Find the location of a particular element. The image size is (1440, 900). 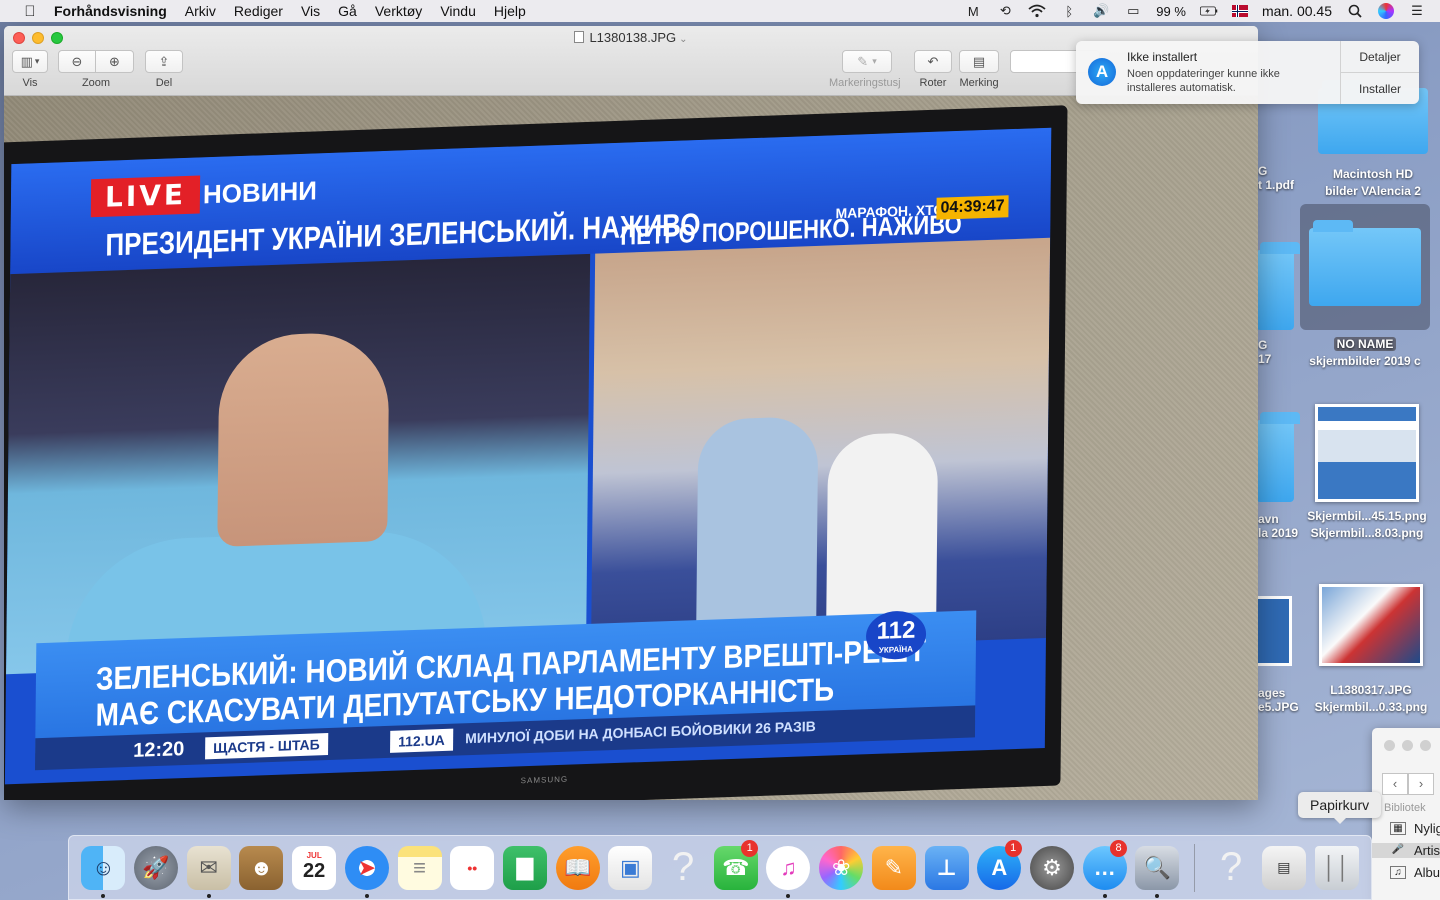

desktop-icon-l1380317: L1380317.JPG Skjermbil...0.33.png is located at coordinates (1371, 650).